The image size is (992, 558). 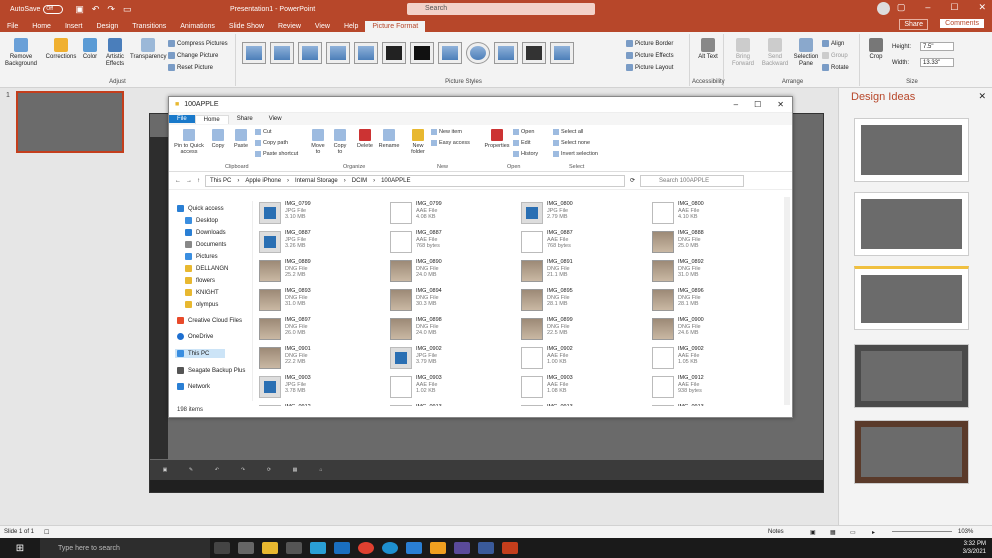 What do you see at coordinates (90, 49) in the screenshot?
I see `color-button: Color` at bounding box center [90, 49].